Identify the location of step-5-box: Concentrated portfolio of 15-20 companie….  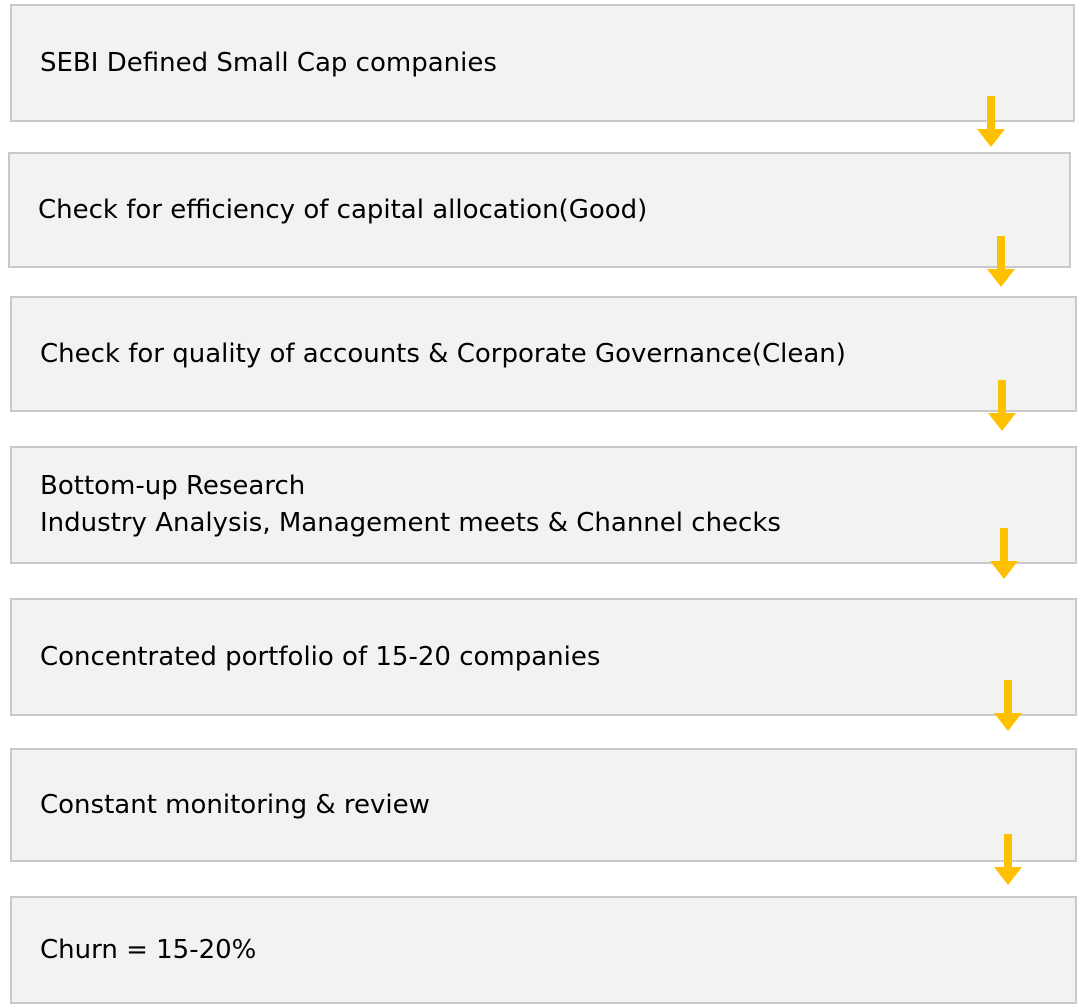
(543, 657).